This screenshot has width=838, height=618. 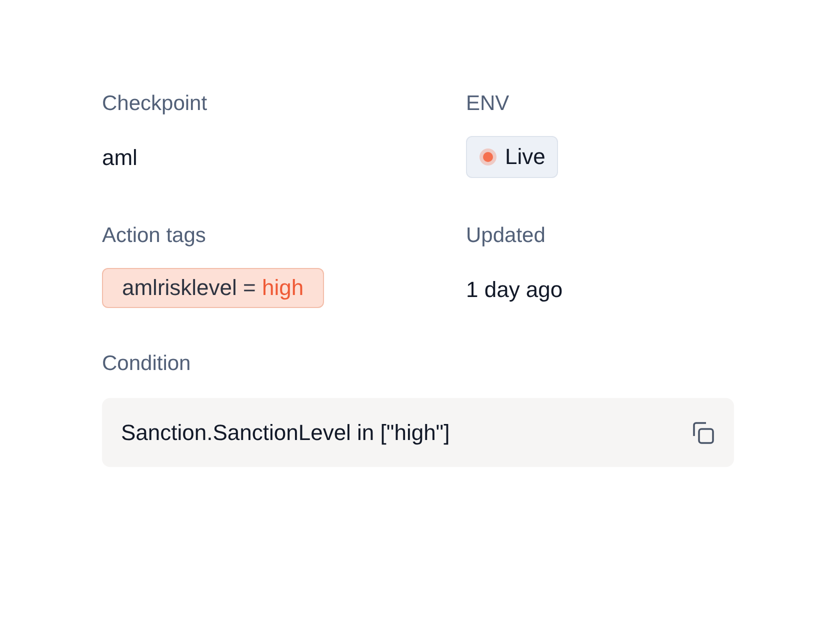 What do you see at coordinates (506, 236) in the screenshot?
I see `field-label: Updated` at bounding box center [506, 236].